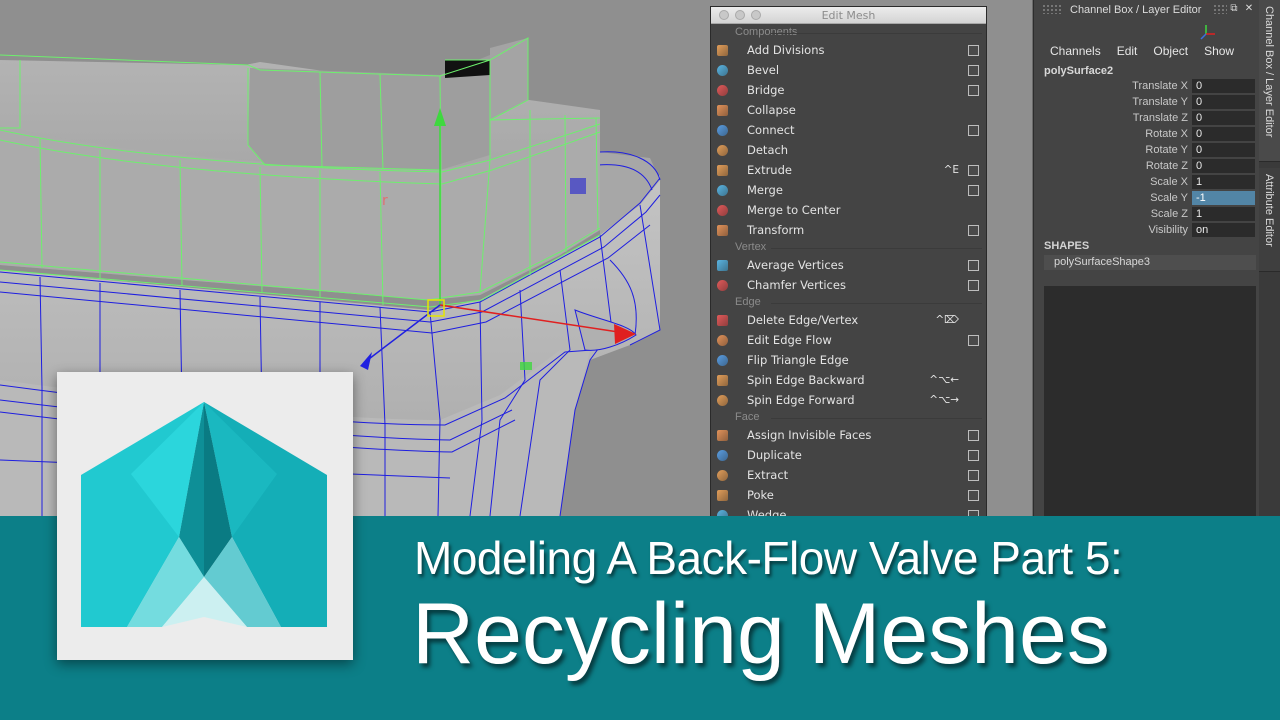  Describe the element at coordinates (1052, 9) in the screenshot. I see `panel-grip-handle` at that location.